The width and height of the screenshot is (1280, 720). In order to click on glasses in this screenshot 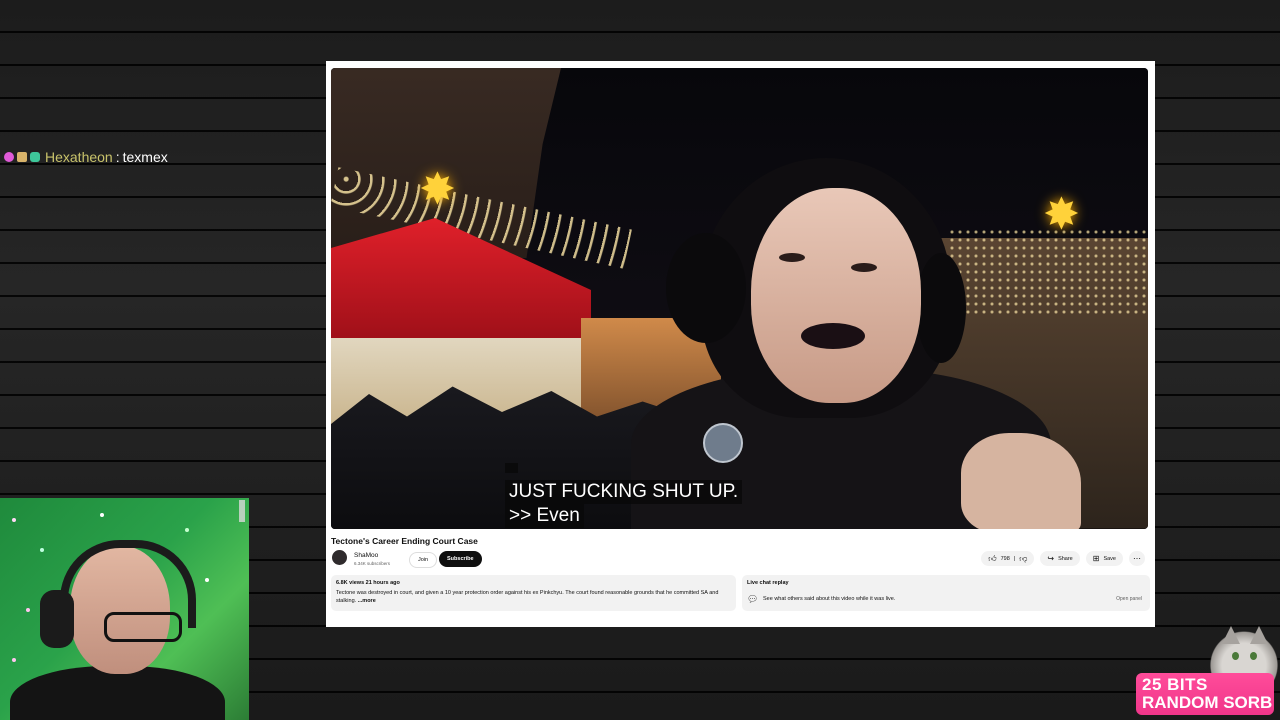, I will do `click(143, 627)`.